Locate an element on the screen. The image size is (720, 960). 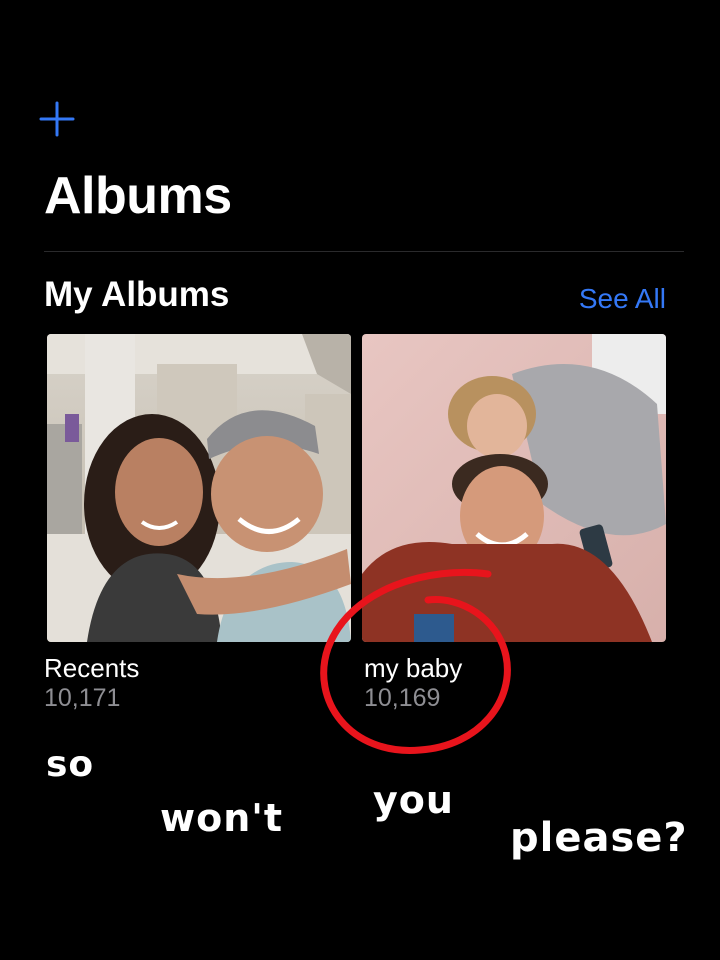
album-name: my baby is located at coordinates (413, 668).